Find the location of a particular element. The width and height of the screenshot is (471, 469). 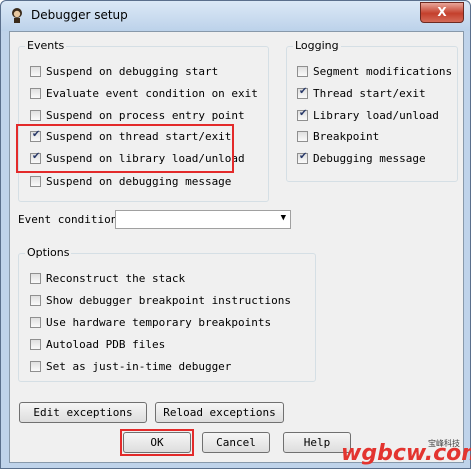

ida-app-icon is located at coordinates (17, 15).